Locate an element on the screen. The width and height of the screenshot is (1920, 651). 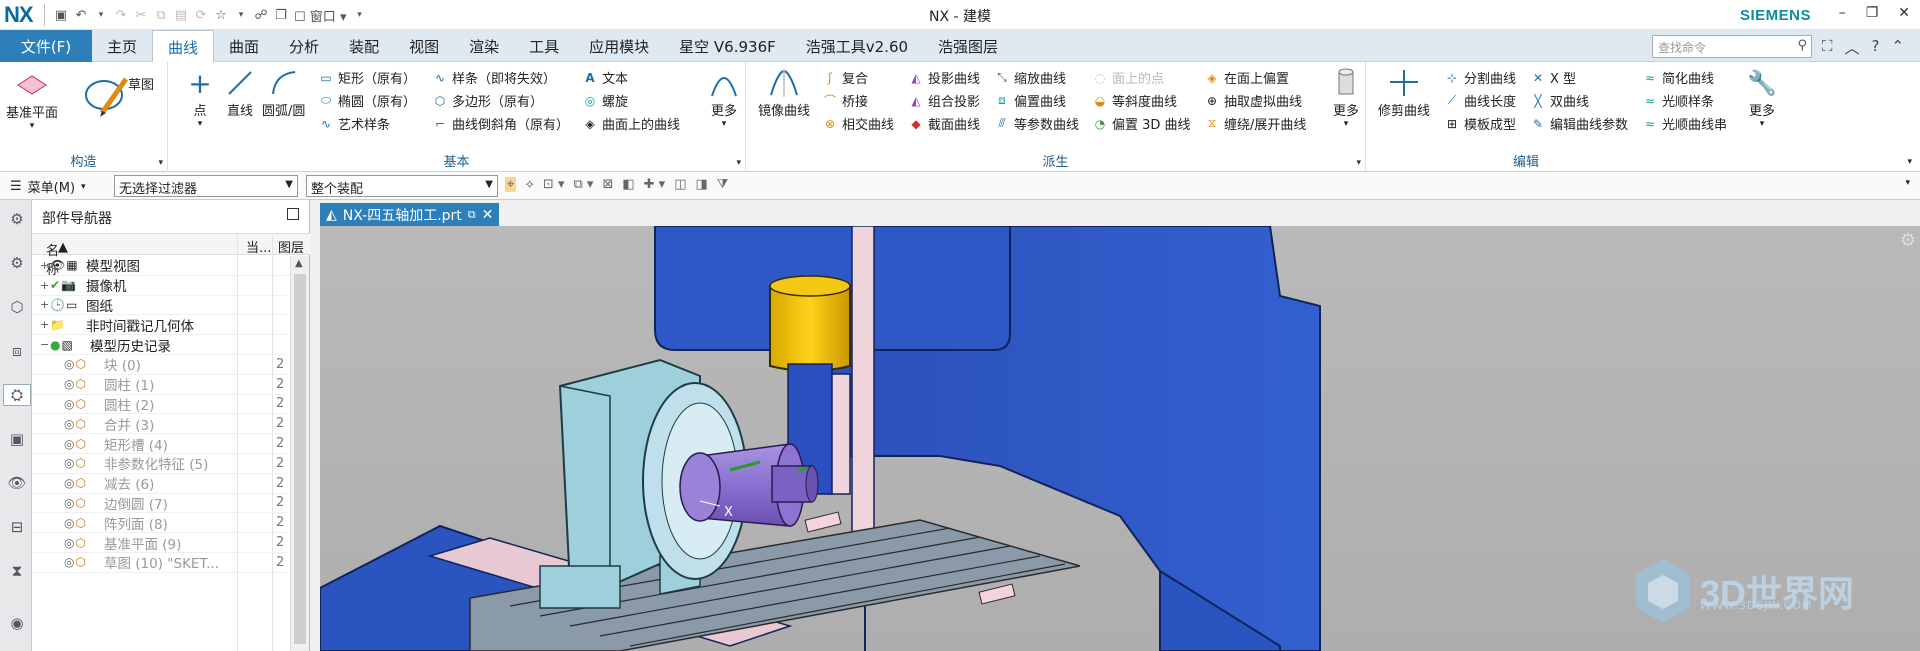
select-component-icon: ⊠ is located at coordinates (607, 184).